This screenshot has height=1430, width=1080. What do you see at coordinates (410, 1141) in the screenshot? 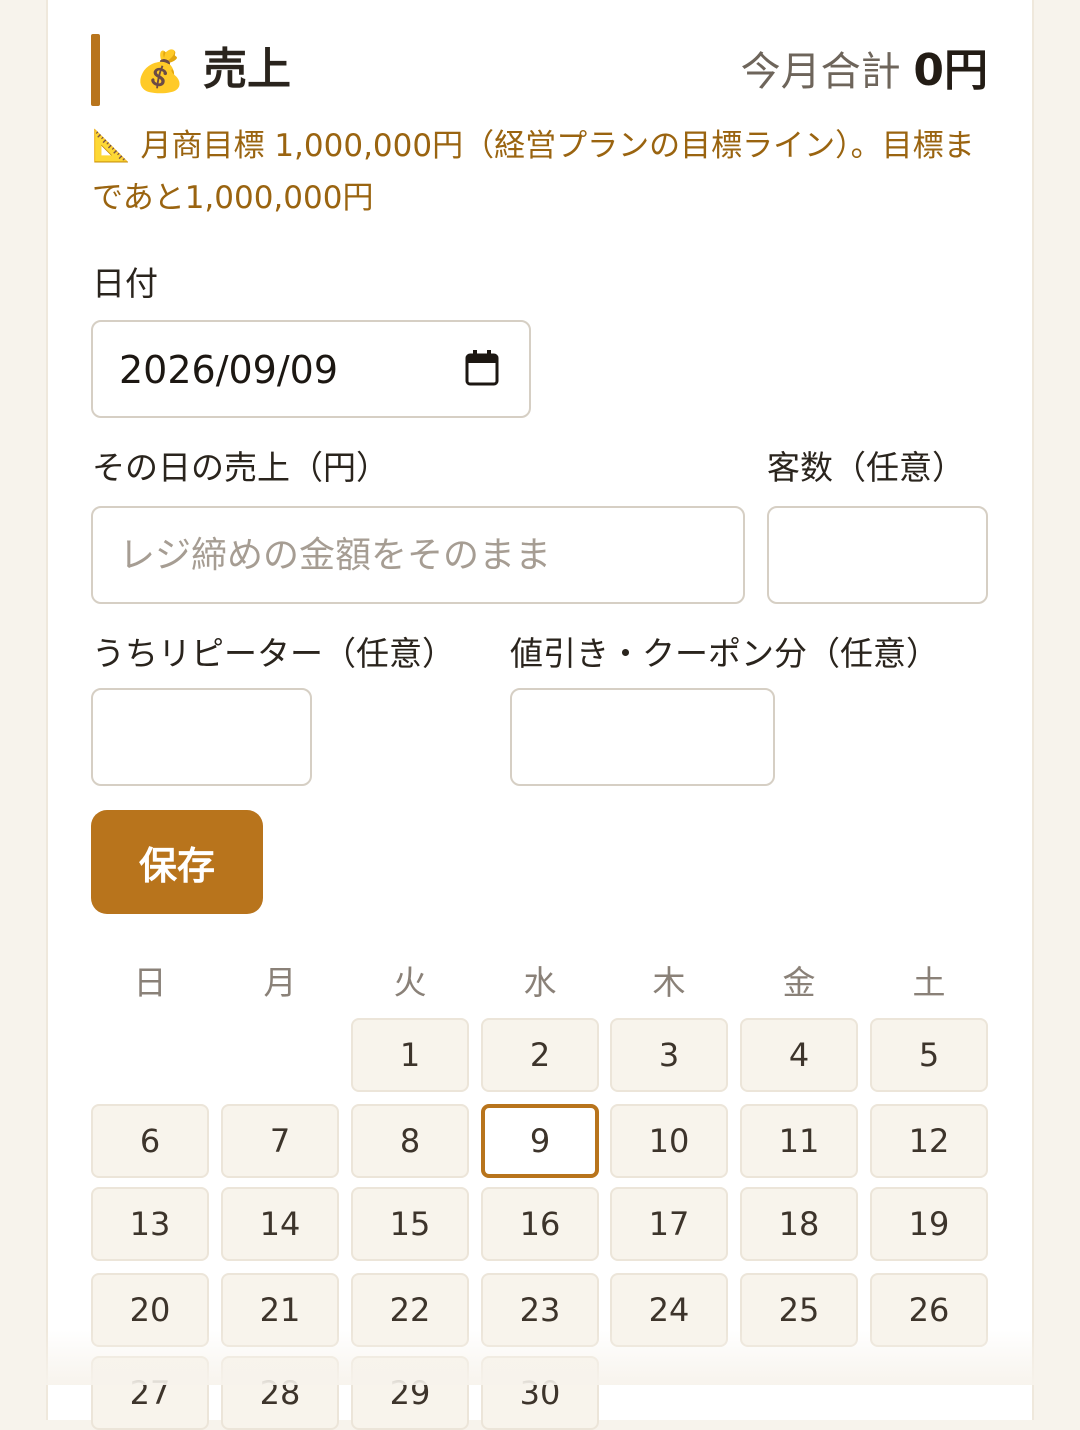
I see `calendar-day: 8` at bounding box center [410, 1141].